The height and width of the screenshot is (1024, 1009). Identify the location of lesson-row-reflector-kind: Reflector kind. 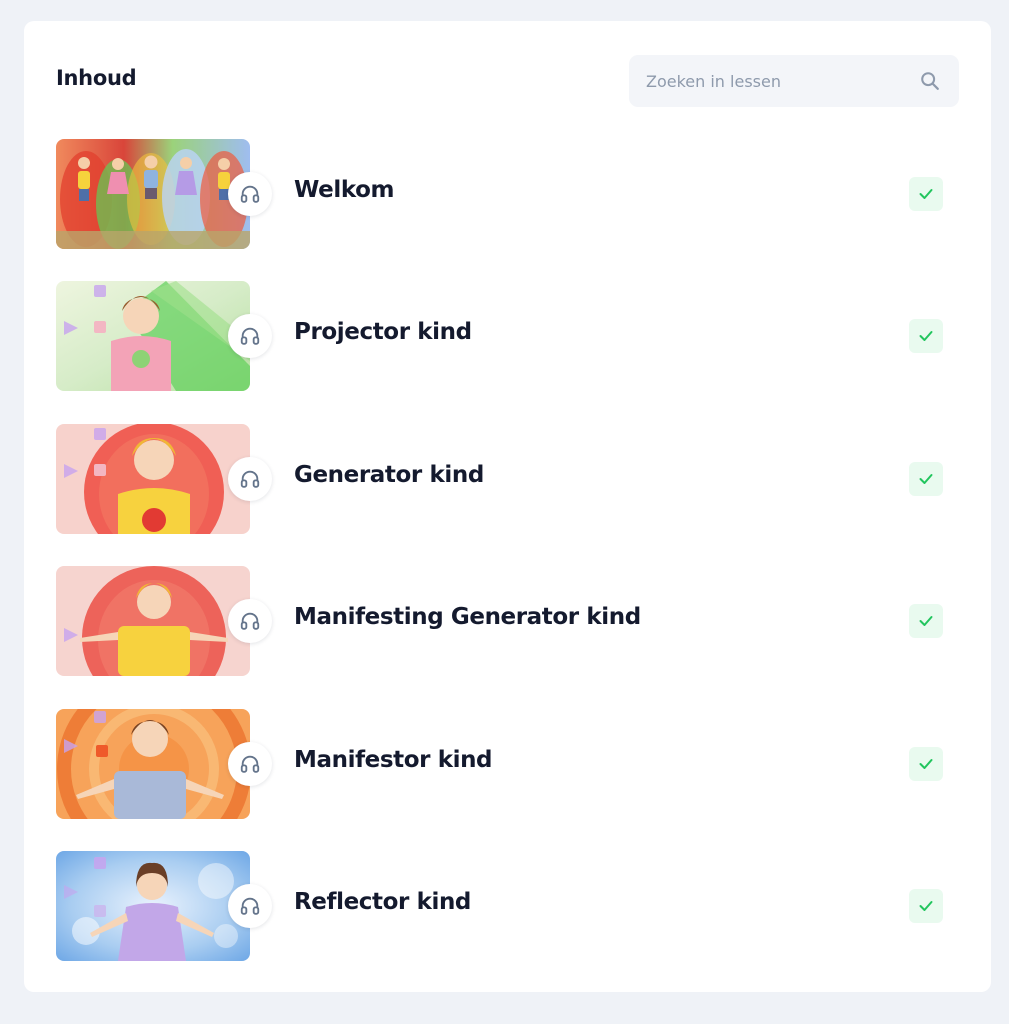
(507, 905).